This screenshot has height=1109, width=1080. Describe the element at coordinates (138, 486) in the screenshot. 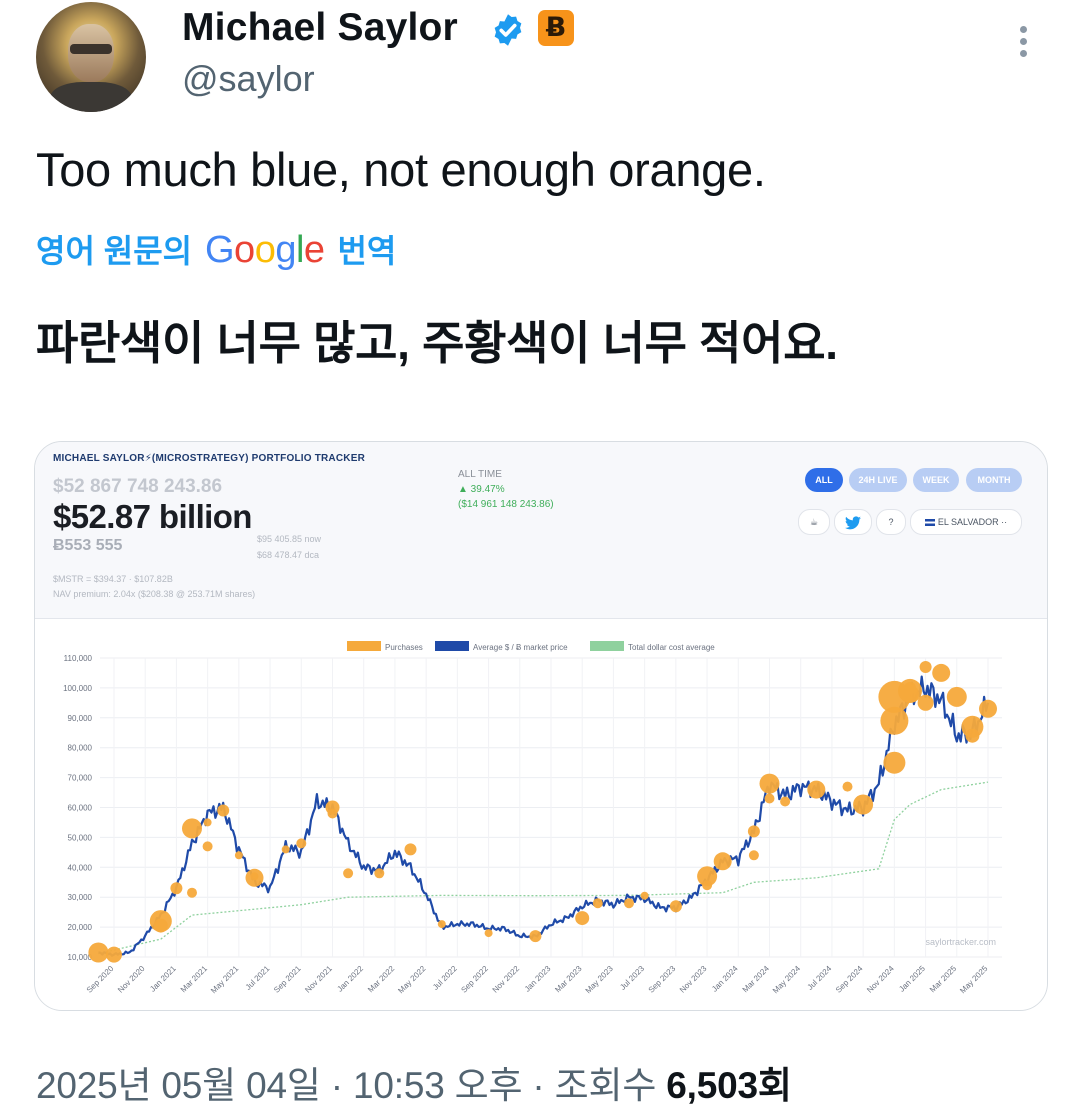

I see `portfolio-value-exact: $52 867 748 243.86` at that location.